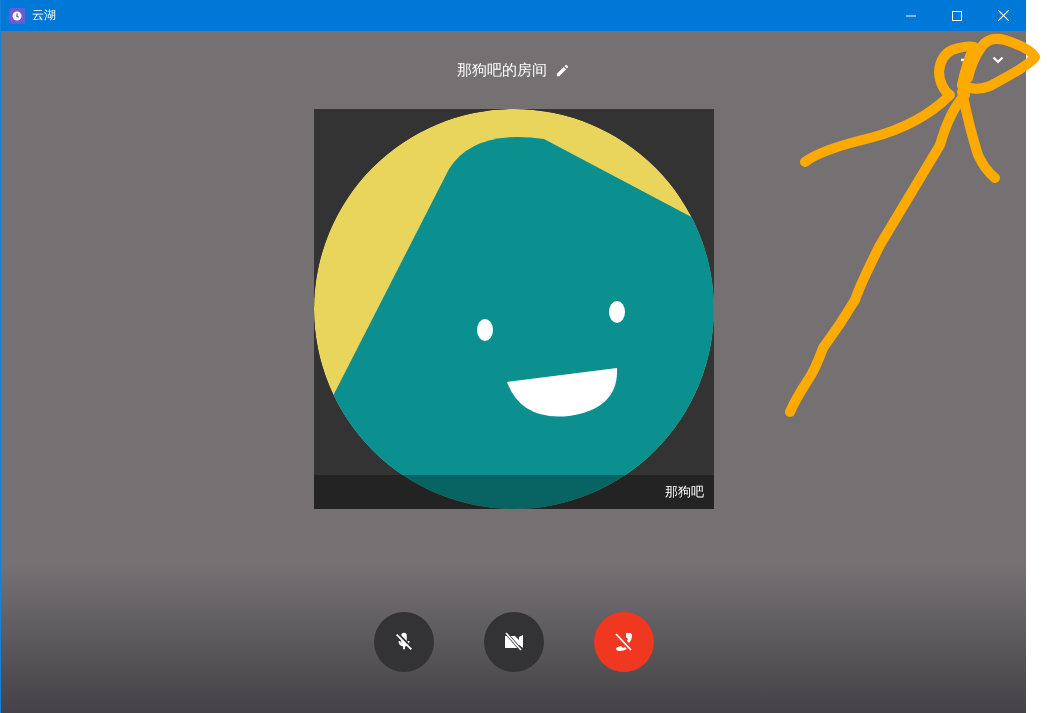 The width and height of the screenshot is (1048, 713). What do you see at coordinates (957, 15) in the screenshot?
I see `maximize-icon` at bounding box center [957, 15].